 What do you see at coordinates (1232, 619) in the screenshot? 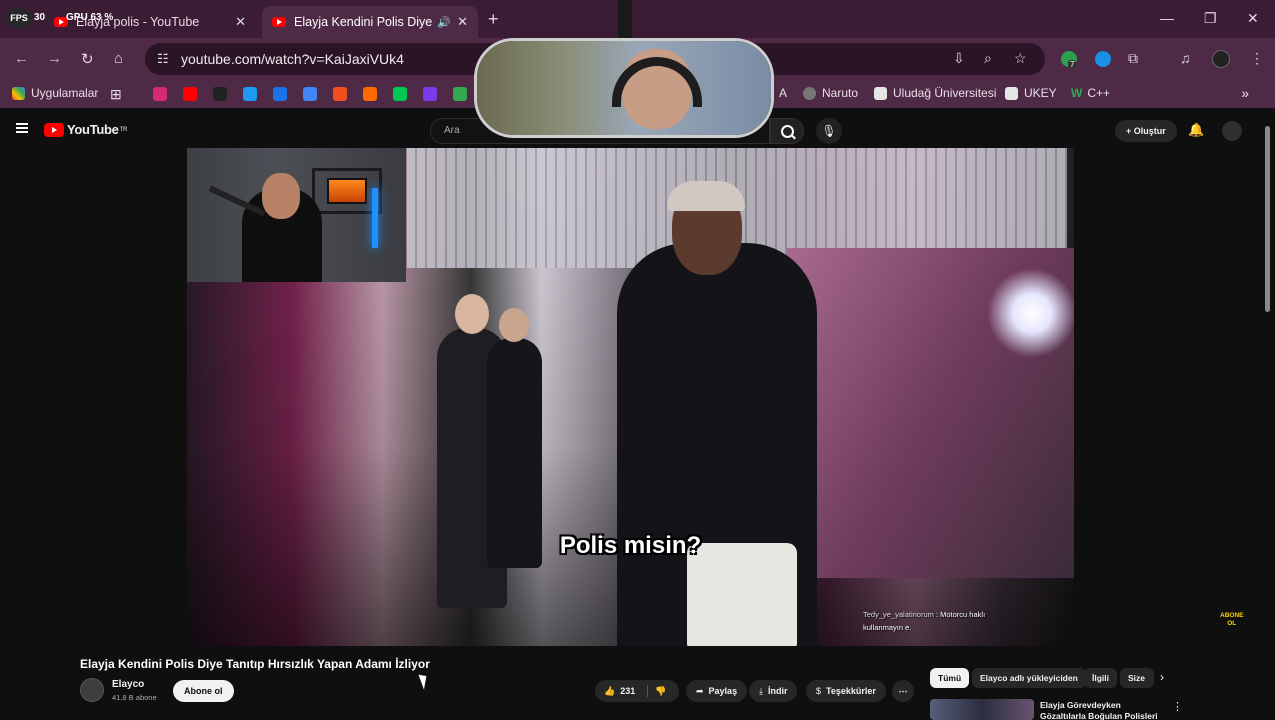
I see `subscribe-reminder-badge: ABONE OL` at bounding box center [1232, 619].